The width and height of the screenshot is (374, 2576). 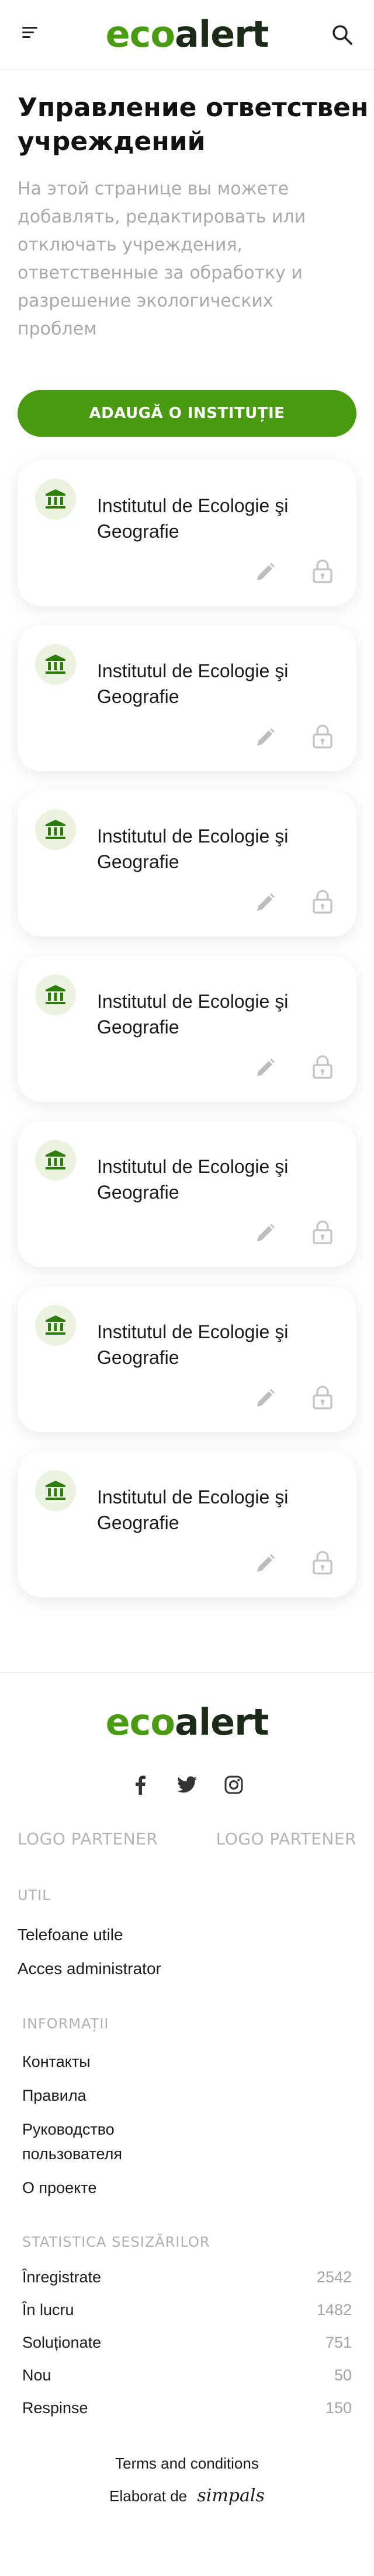 What do you see at coordinates (233, 1784) in the screenshot?
I see `instagram-icon` at bounding box center [233, 1784].